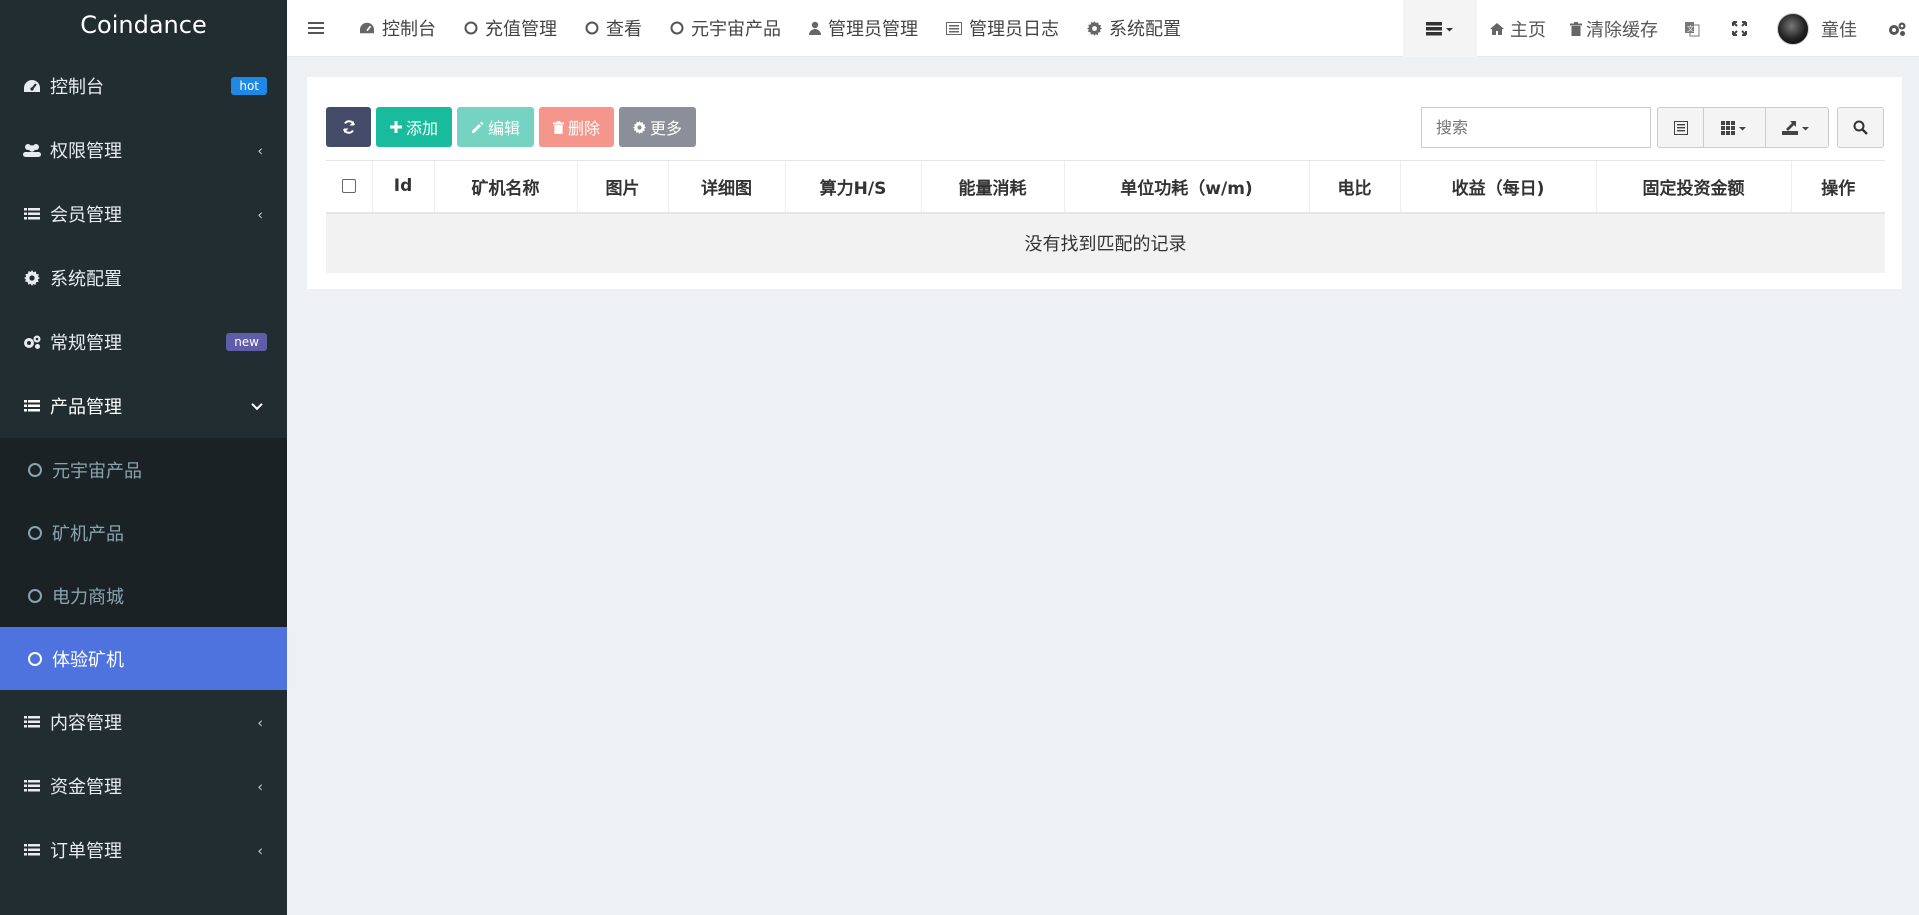 The height and width of the screenshot is (915, 1919). What do you see at coordinates (143, 850) in the screenshot?
I see `sidebar-item-orders: 订单管理 ‹` at bounding box center [143, 850].